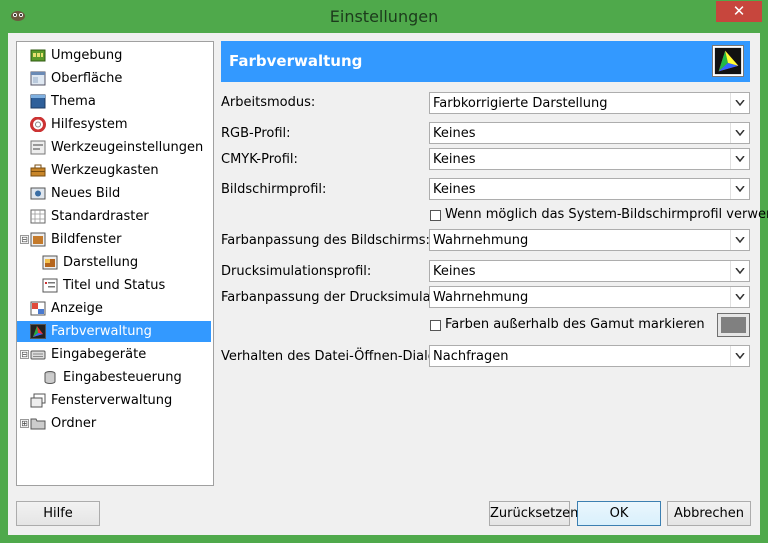 This screenshot has width=768, height=543. Describe the element at coordinates (114, 55) in the screenshot. I see `tree-item-umgebung: Umgebung` at that location.